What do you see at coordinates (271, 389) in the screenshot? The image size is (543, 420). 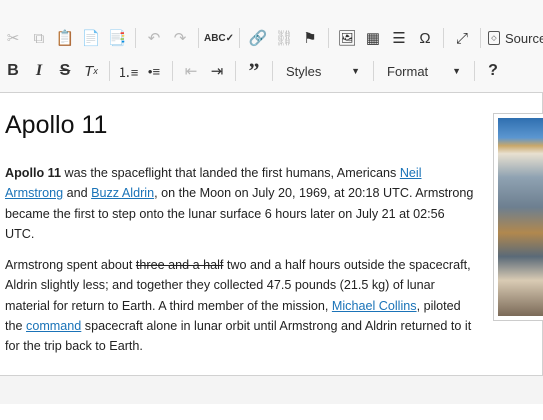 I see `editor-status-bar` at bounding box center [271, 389].